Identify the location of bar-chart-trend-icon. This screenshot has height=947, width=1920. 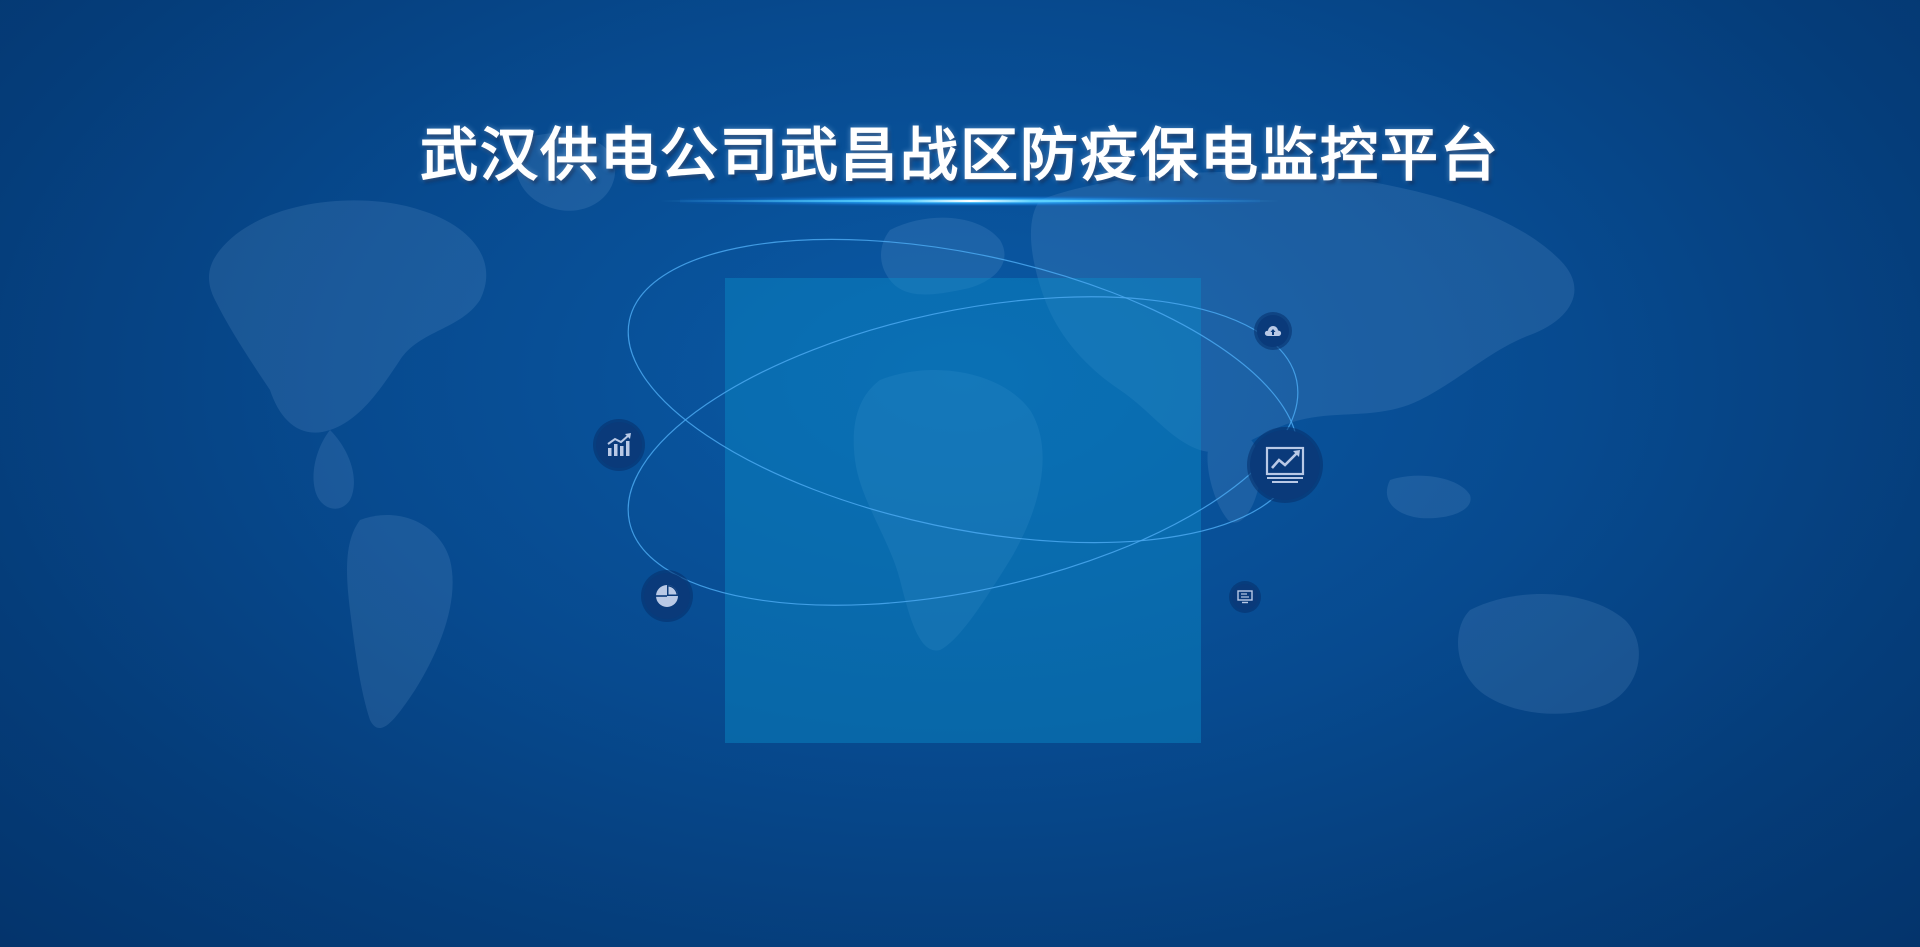
(619, 444).